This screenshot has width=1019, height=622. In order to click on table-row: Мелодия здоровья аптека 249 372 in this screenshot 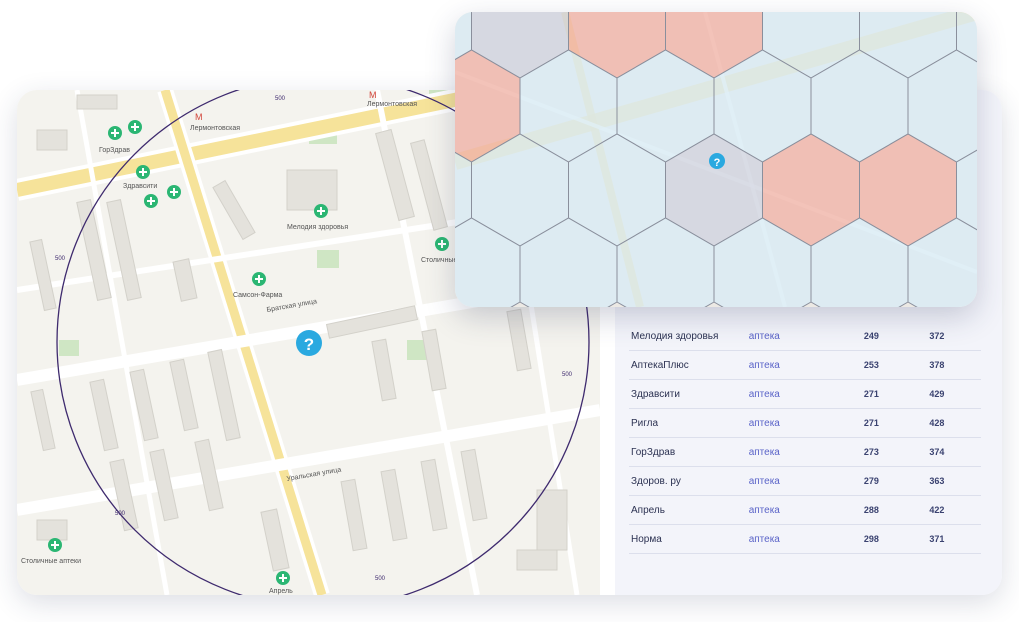, I will do `click(805, 336)`.